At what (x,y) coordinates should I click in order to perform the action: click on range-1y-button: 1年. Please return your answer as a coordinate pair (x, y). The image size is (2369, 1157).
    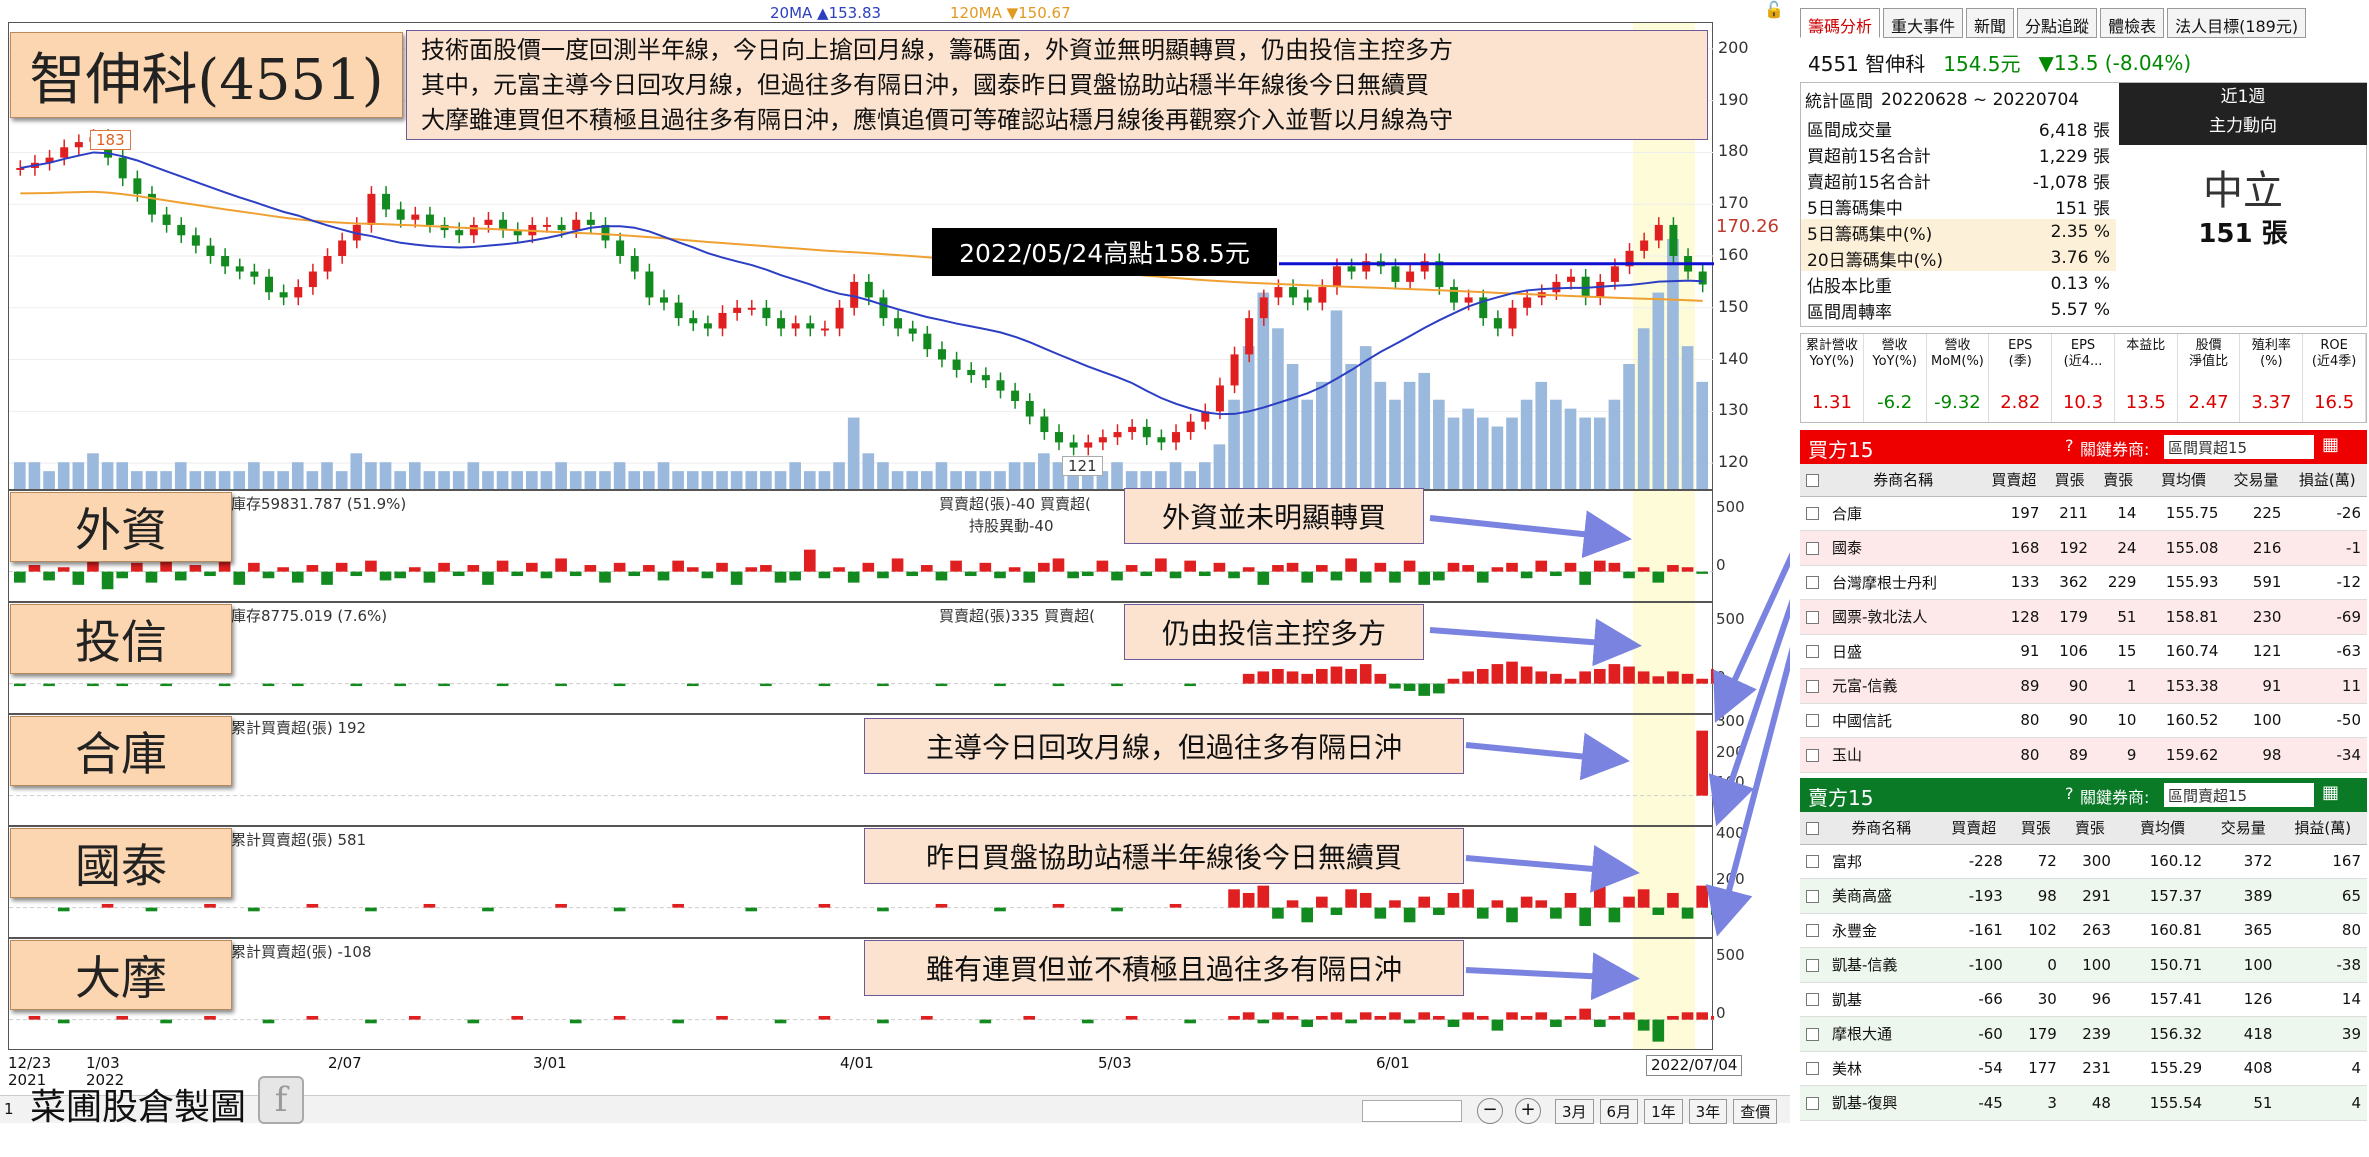
    Looking at the image, I should click on (1663, 1111).